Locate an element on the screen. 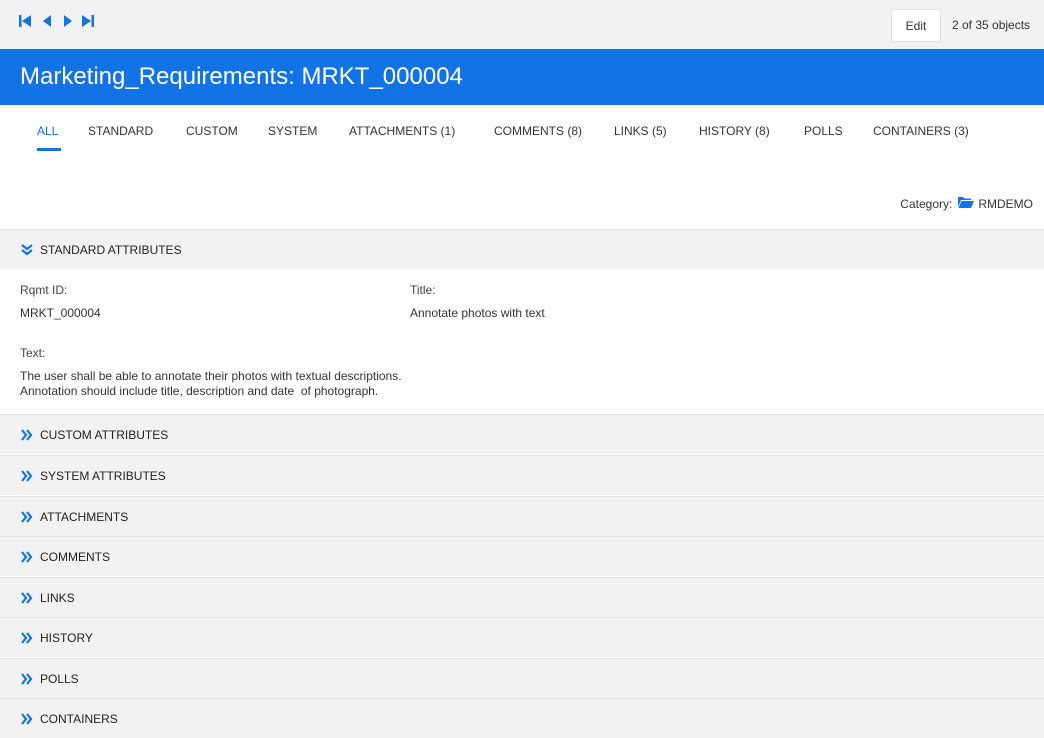 This screenshot has height=738, width=1044. section-label: LINKS is located at coordinates (57, 597).